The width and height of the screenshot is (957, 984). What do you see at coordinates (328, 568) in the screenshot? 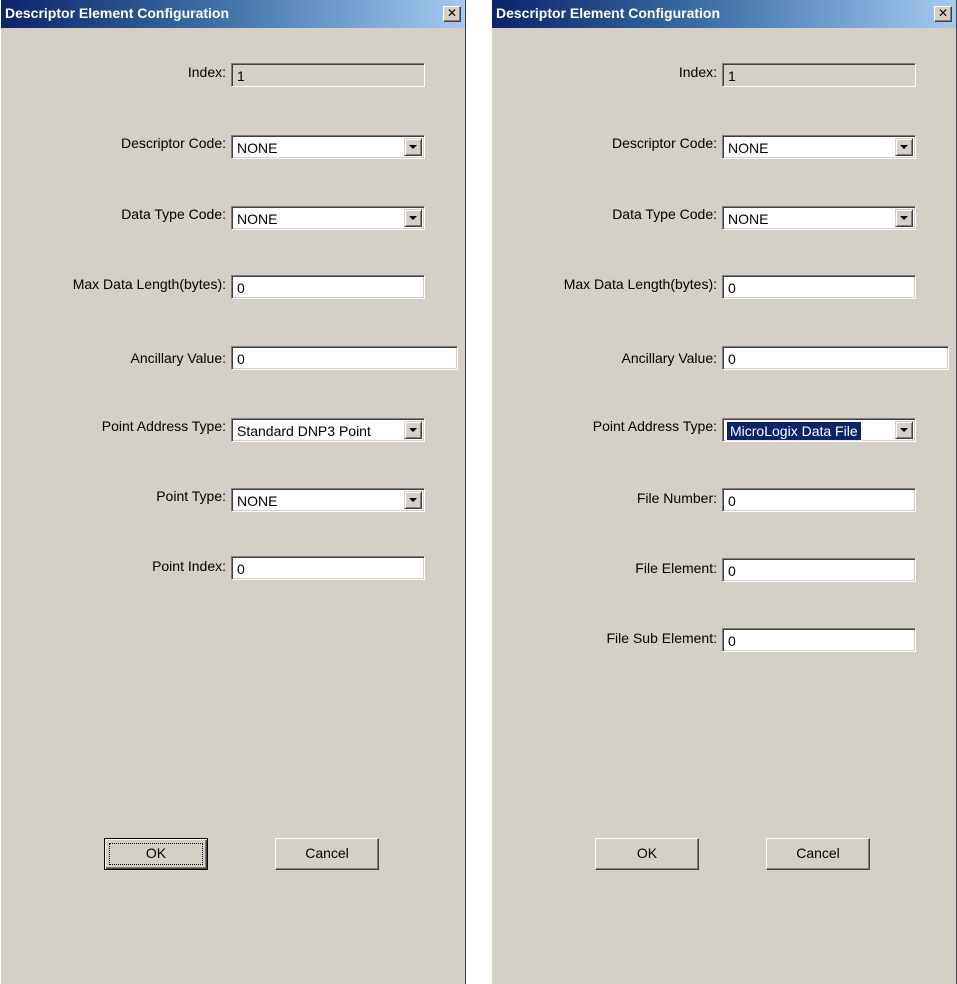
I see `point-index-input: 0` at bounding box center [328, 568].